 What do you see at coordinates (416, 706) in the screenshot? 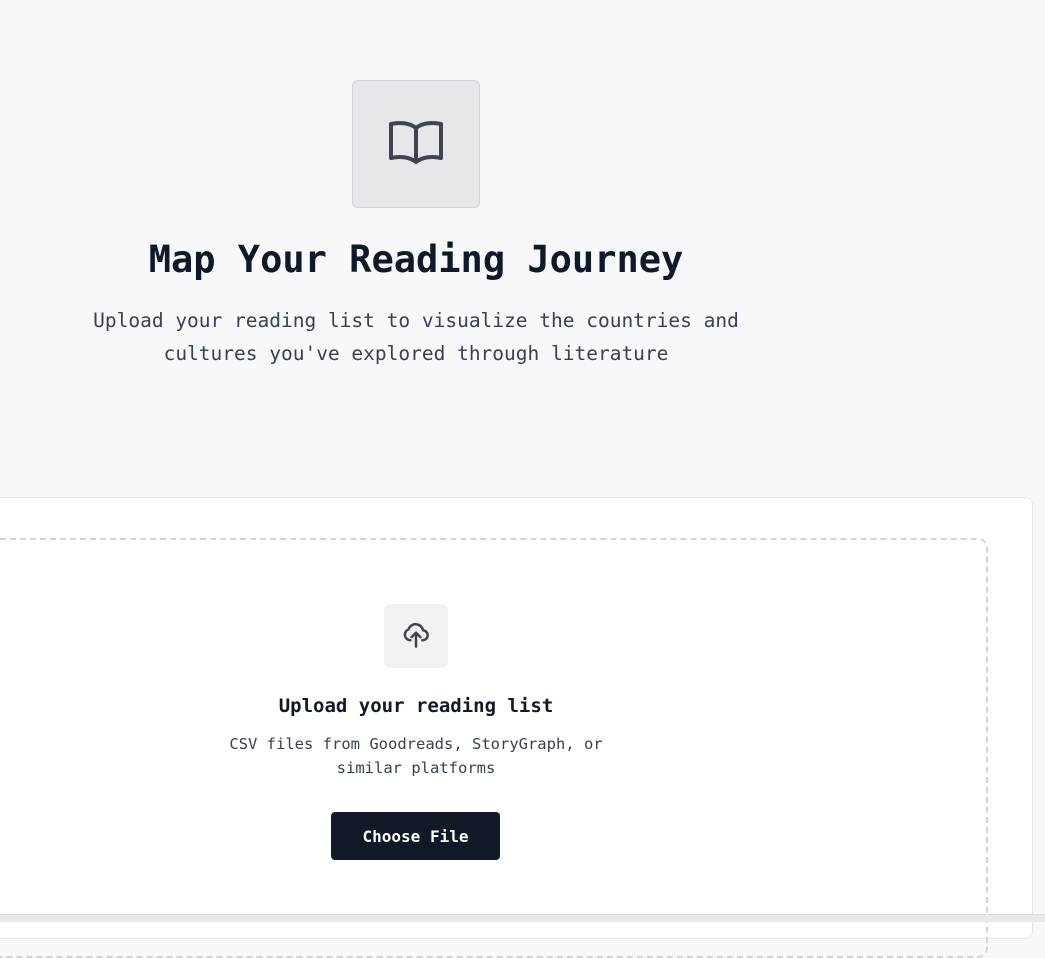
I see `upload-title: Upload your reading list` at bounding box center [416, 706].